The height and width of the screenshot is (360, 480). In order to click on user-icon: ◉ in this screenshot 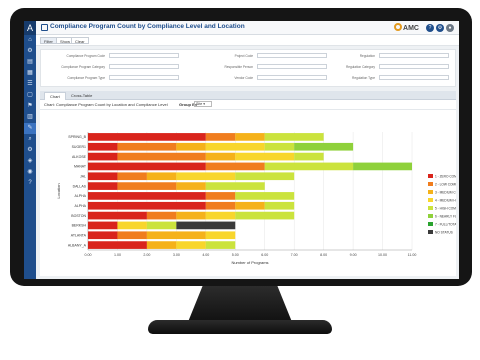, I will do `click(30, 172)`.